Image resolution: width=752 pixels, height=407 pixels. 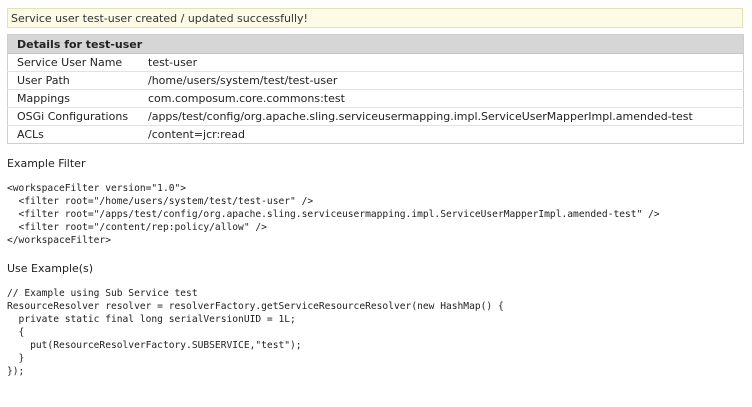 I want to click on details-value: /content=jcr:read, so click(x=441, y=134).